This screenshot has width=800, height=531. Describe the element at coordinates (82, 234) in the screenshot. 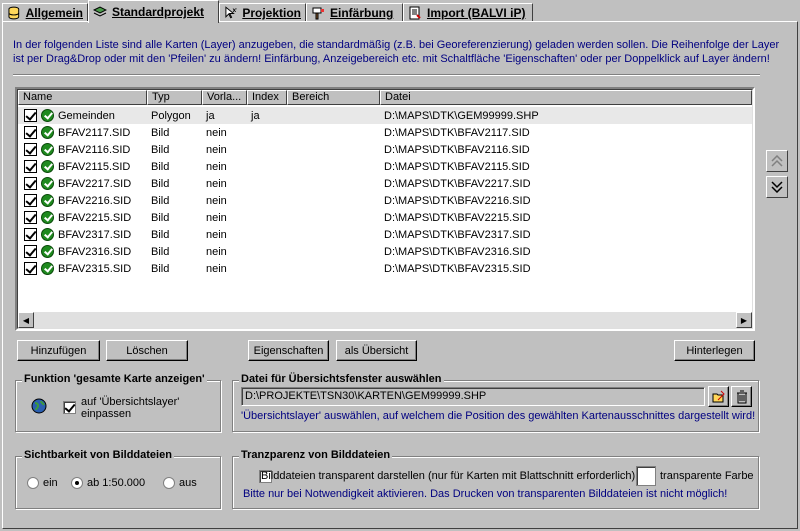

I see `cell-name: BFAV2317.SID` at that location.